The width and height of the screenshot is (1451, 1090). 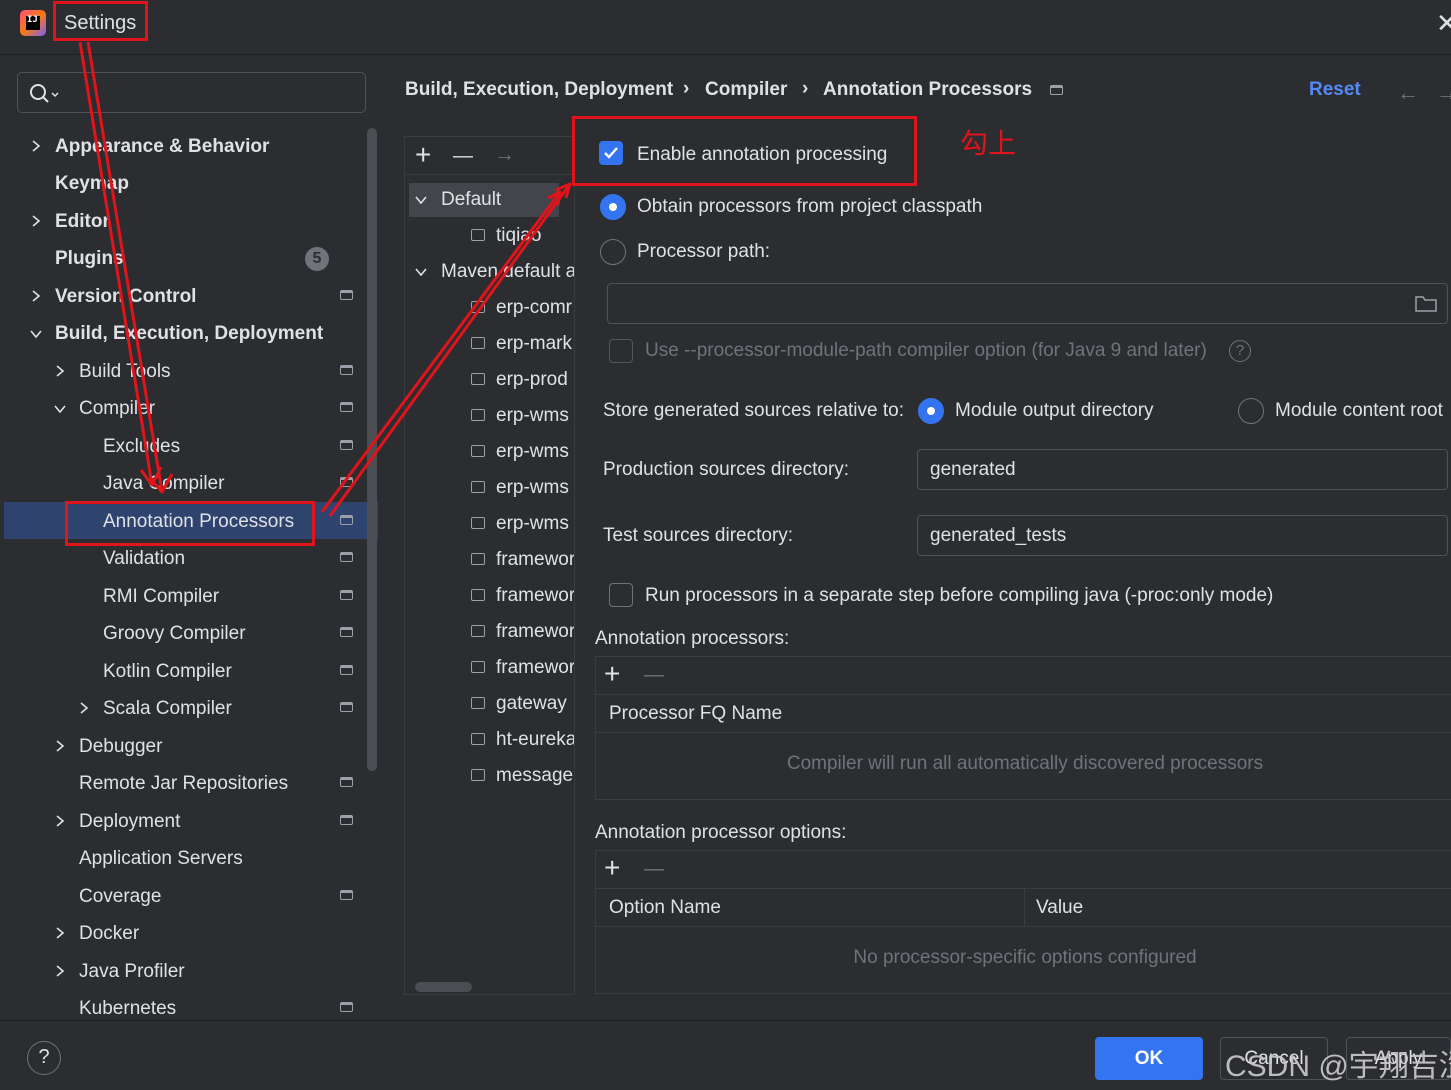 I want to click on test-dir-input: generated_tests, so click(x=1182, y=535).